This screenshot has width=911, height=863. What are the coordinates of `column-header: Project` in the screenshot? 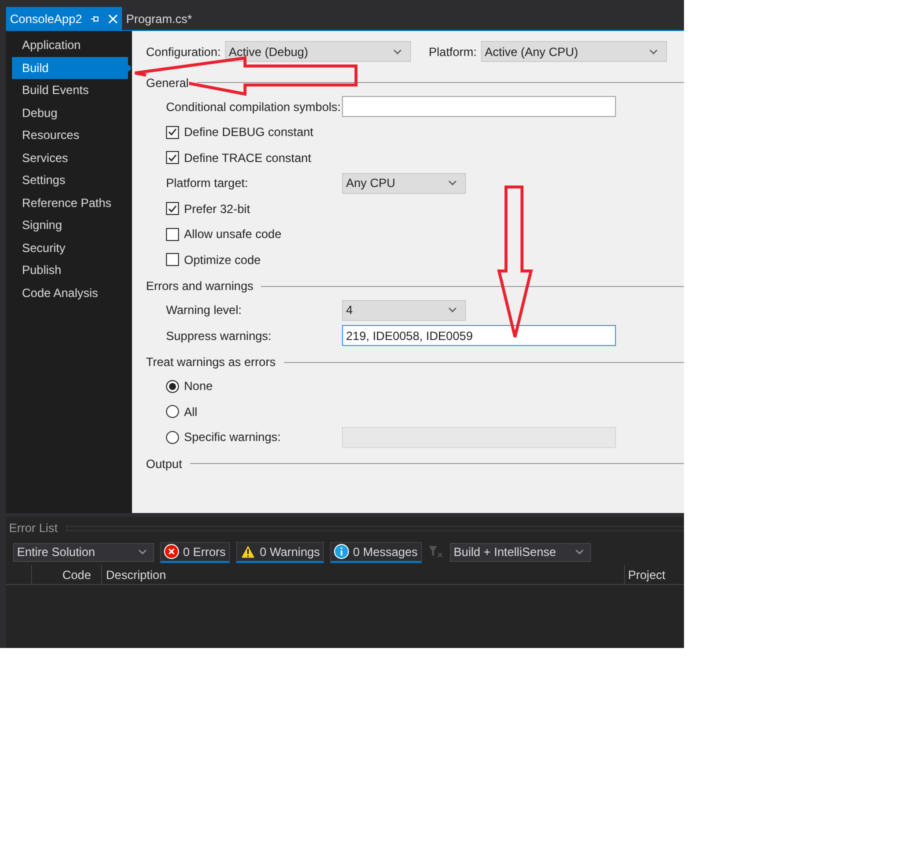 It's located at (645, 574).